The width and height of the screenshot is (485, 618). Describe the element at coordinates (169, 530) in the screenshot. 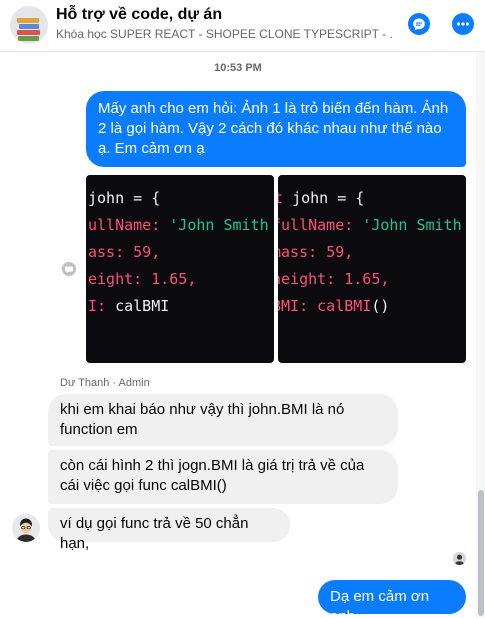

I see `incoming-message: ví dụ gọi func trả về 50 chẳn hạn,` at that location.